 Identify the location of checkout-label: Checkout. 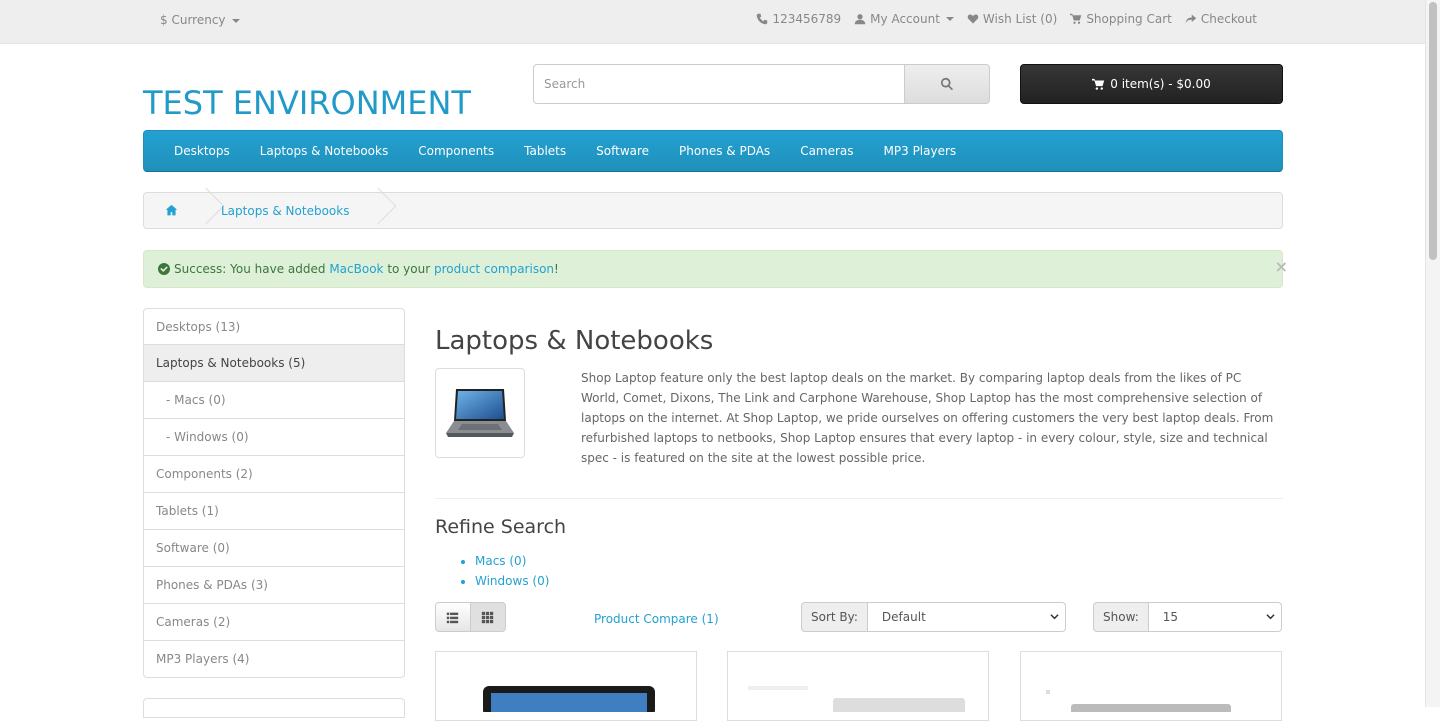
(1228, 19).